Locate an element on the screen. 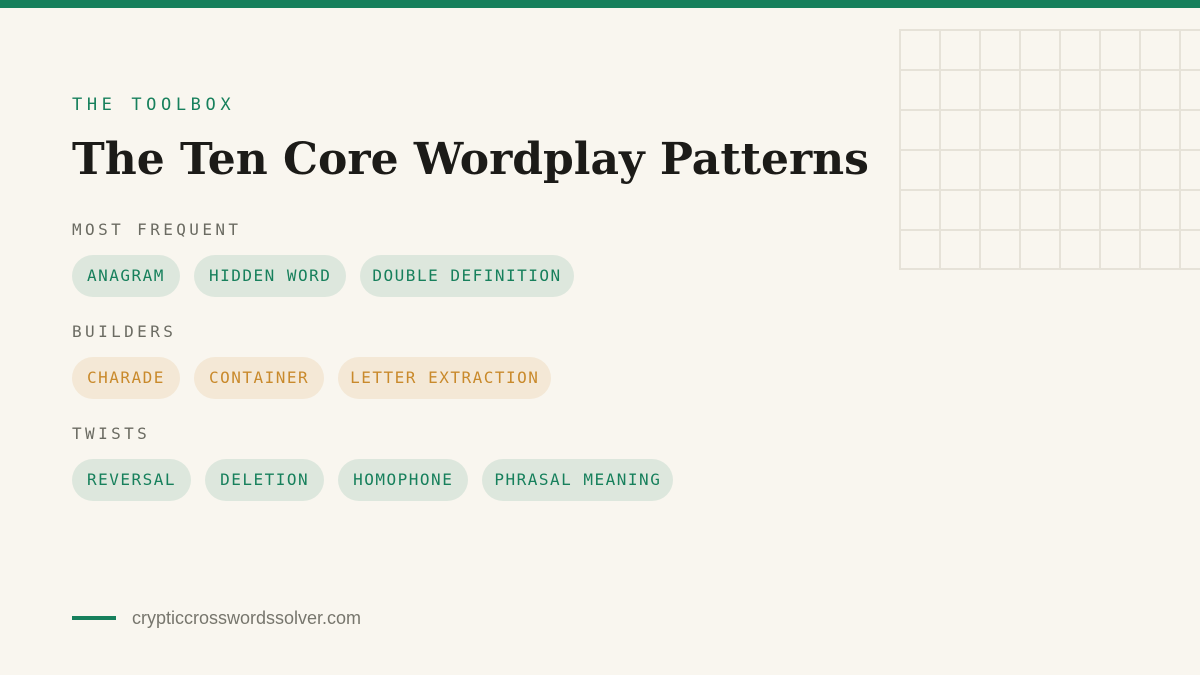  group-label: TWISTS is located at coordinates (111, 433).